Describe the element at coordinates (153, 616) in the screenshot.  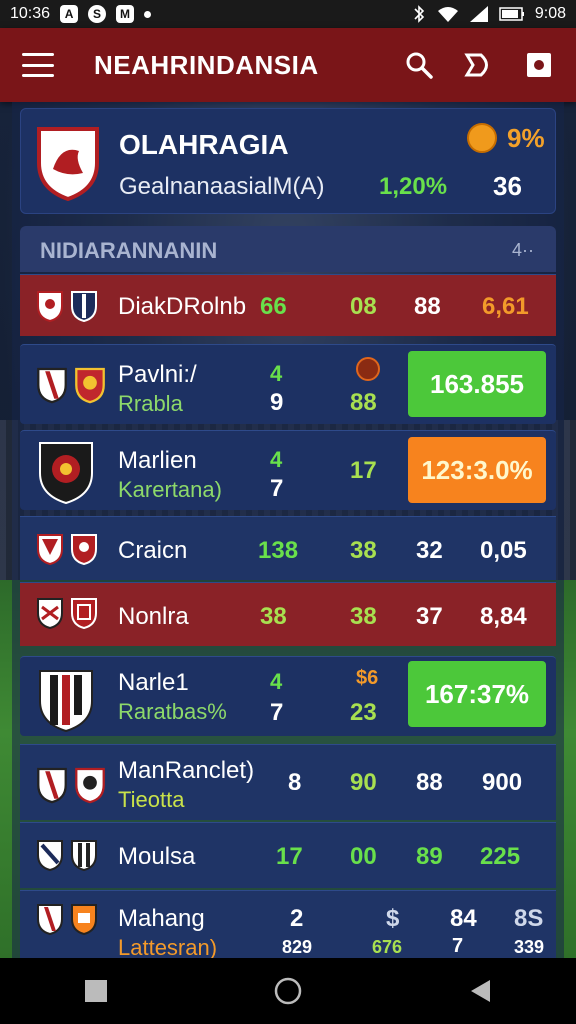
I see `team-name: Nonlra` at that location.